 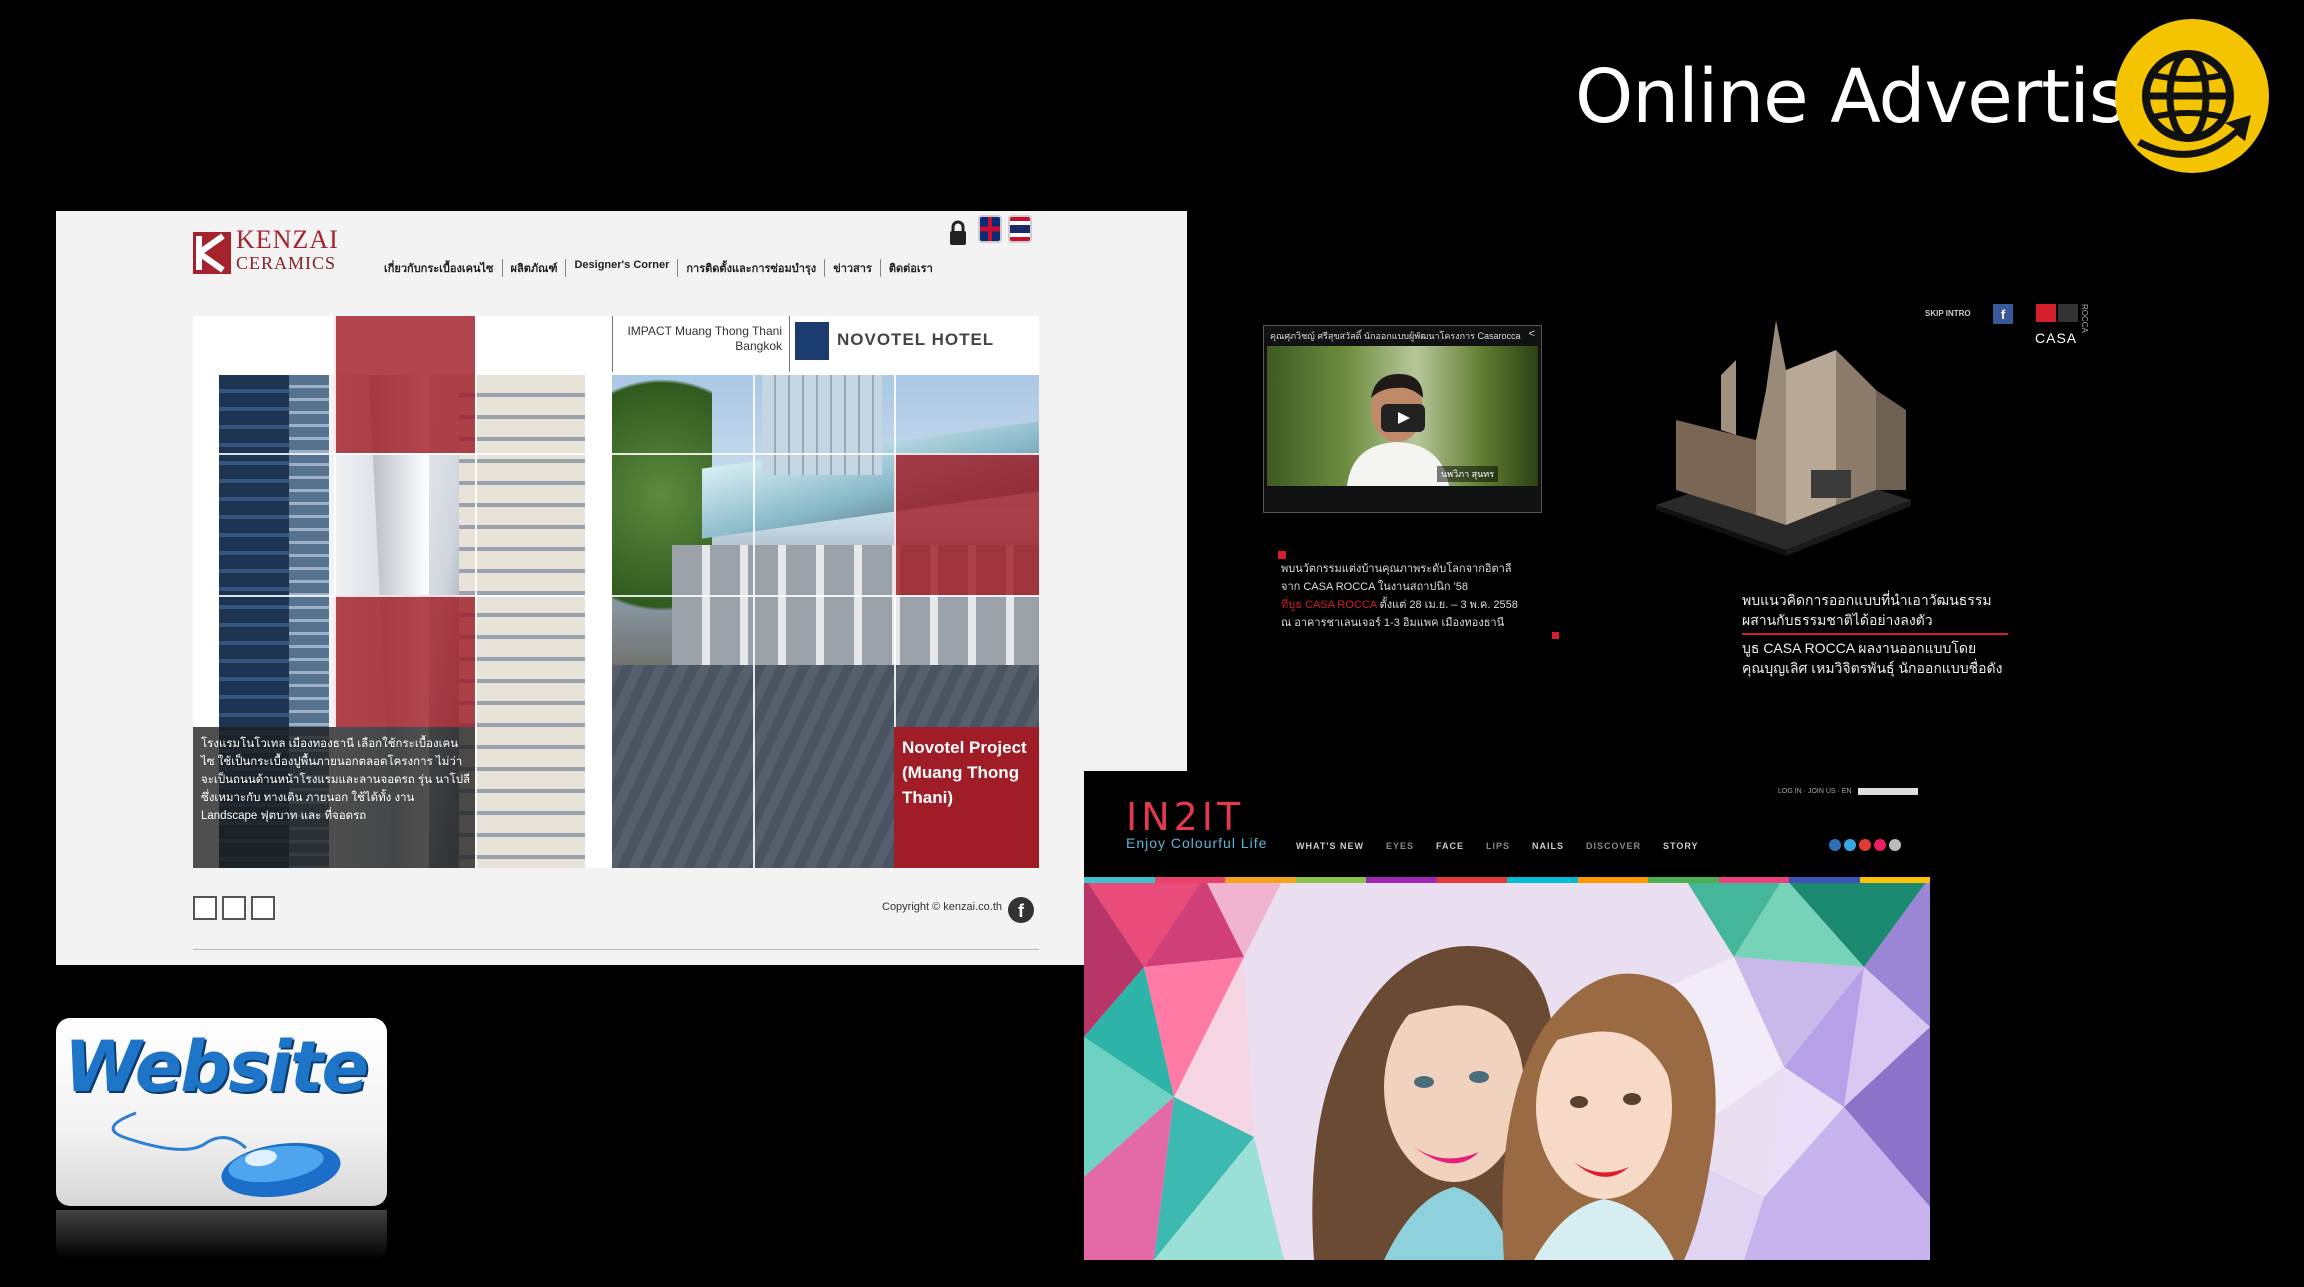 What do you see at coordinates (1329, 605) in the screenshot?
I see `event-text-highlight: ที่บูธ CASA ROCCA` at bounding box center [1329, 605].